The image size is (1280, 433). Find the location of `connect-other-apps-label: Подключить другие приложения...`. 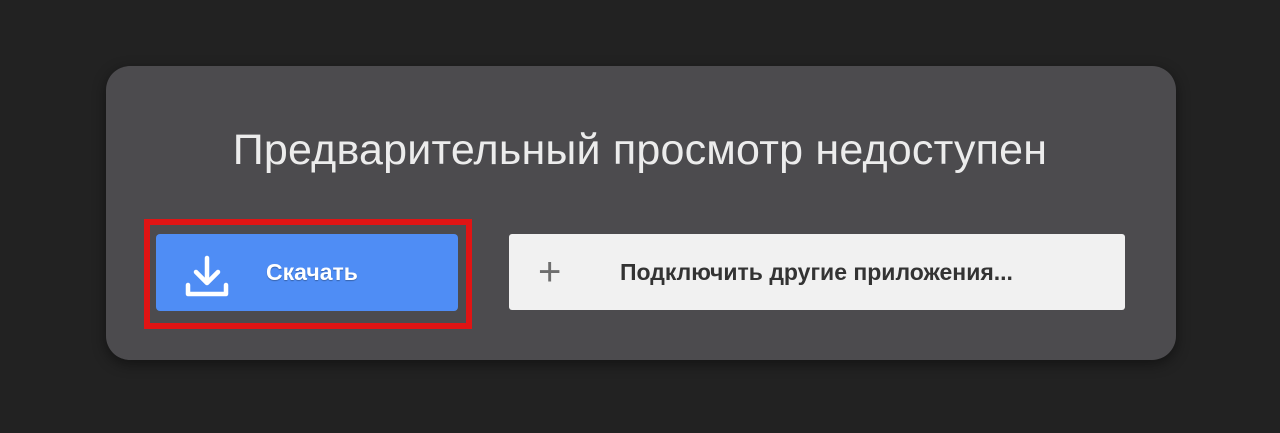

connect-other-apps-label: Подключить другие приложения... is located at coordinates (816, 272).